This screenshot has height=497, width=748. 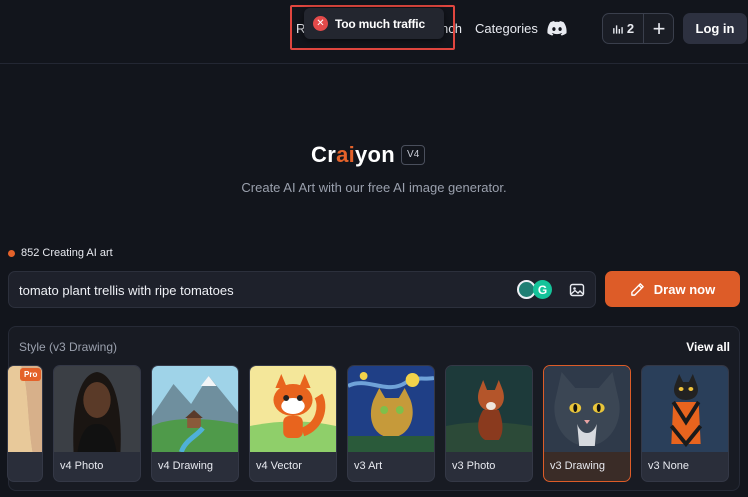 What do you see at coordinates (618, 29) in the screenshot?
I see `credit-icon` at bounding box center [618, 29].